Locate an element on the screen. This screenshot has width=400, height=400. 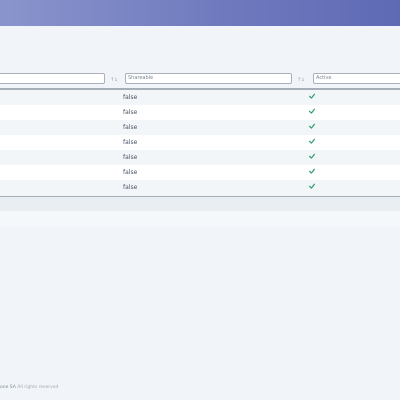
filter-input-left is located at coordinates (52, 78).